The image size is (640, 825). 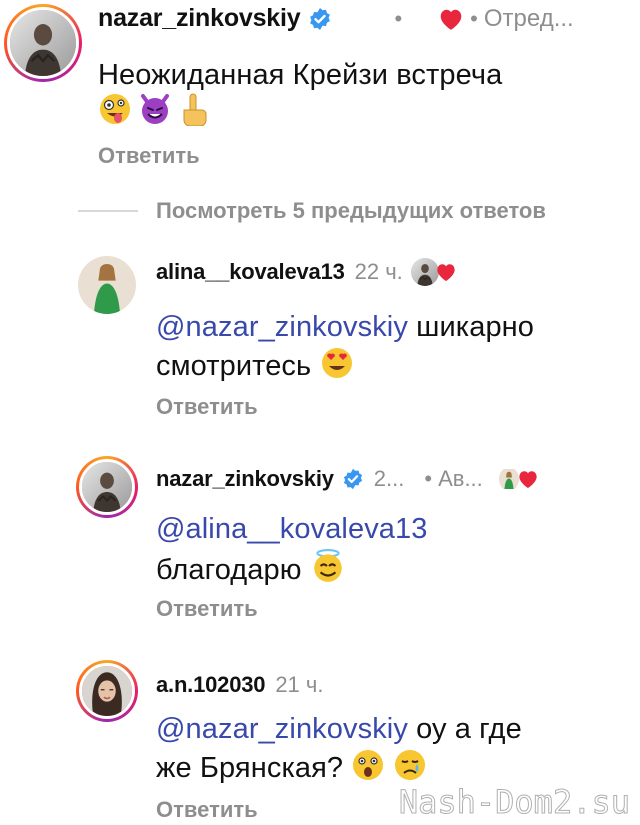 I want to click on halo-smile-emoji, so click(x=328, y=565).